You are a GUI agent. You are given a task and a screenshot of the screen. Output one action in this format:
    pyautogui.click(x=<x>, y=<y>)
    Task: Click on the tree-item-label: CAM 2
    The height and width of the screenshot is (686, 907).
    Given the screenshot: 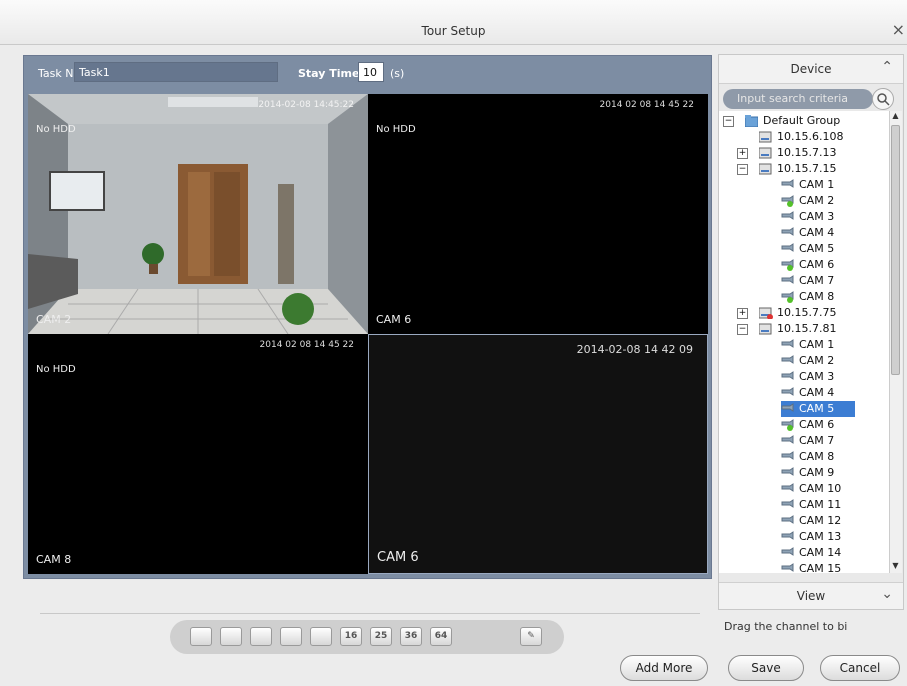 What is the action you would take?
    pyautogui.click(x=817, y=360)
    